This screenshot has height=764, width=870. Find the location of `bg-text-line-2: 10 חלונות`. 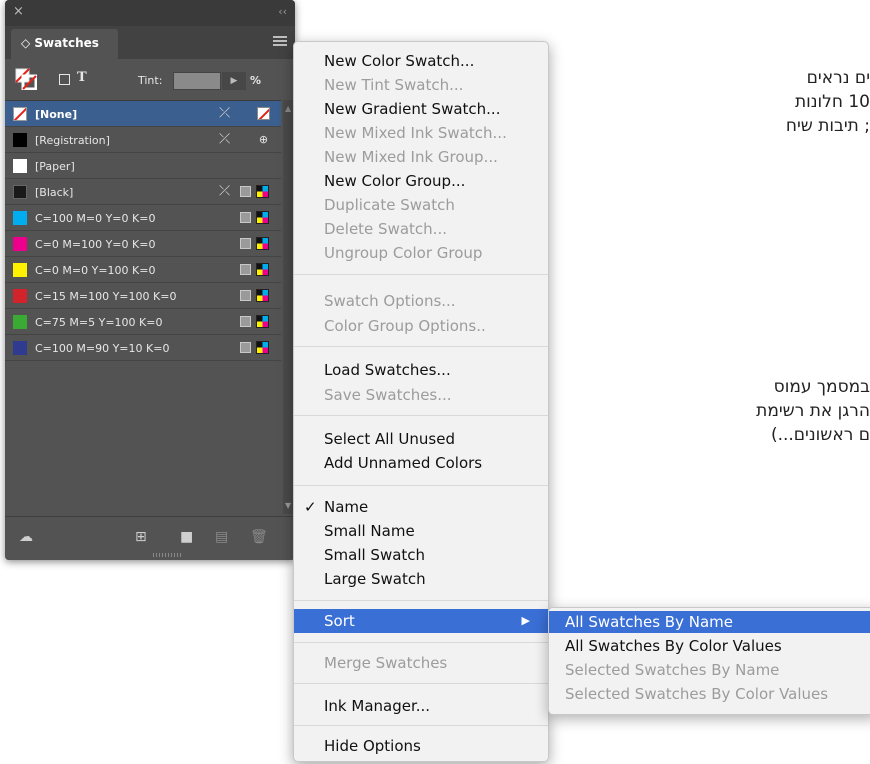

bg-text-line-2: 10 חלונות is located at coordinates (832, 102).